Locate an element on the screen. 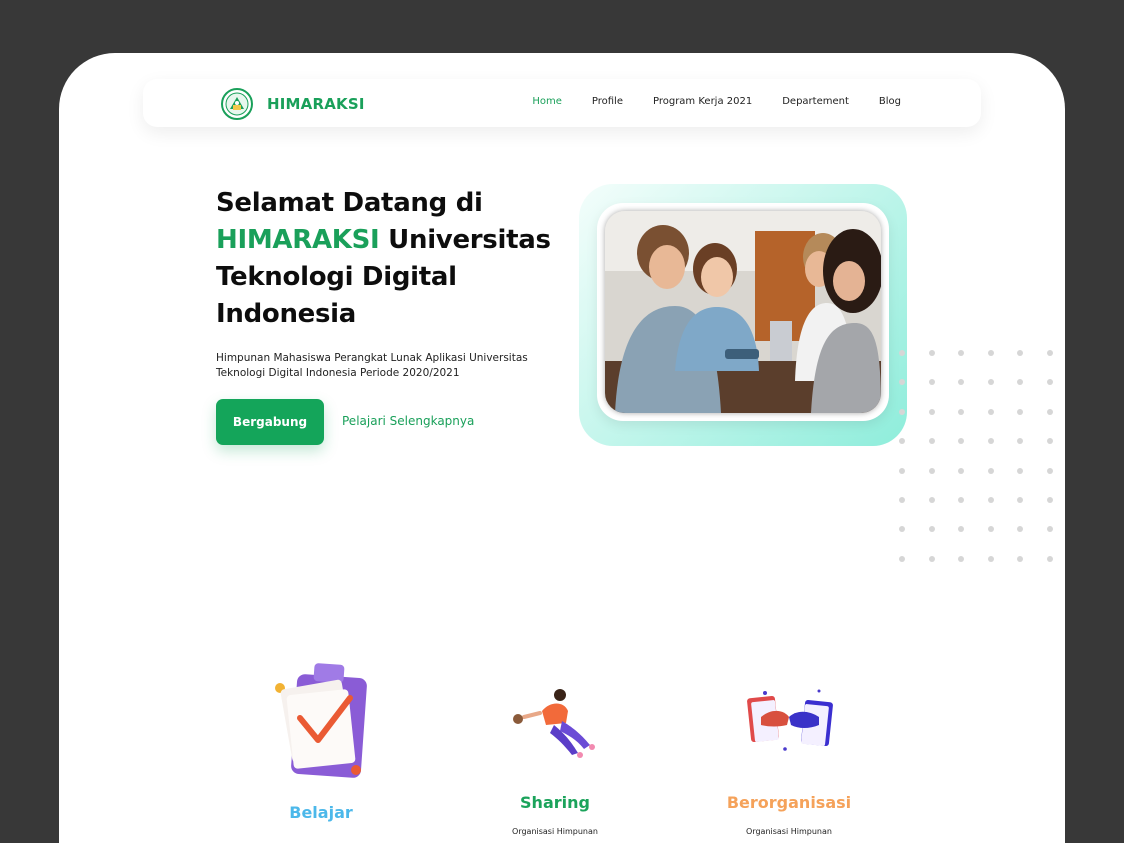 This screenshot has width=1124, height=843. feature-berorganisasi: Berorganisasi Organisasi Himpunan is located at coordinates (789, 744).